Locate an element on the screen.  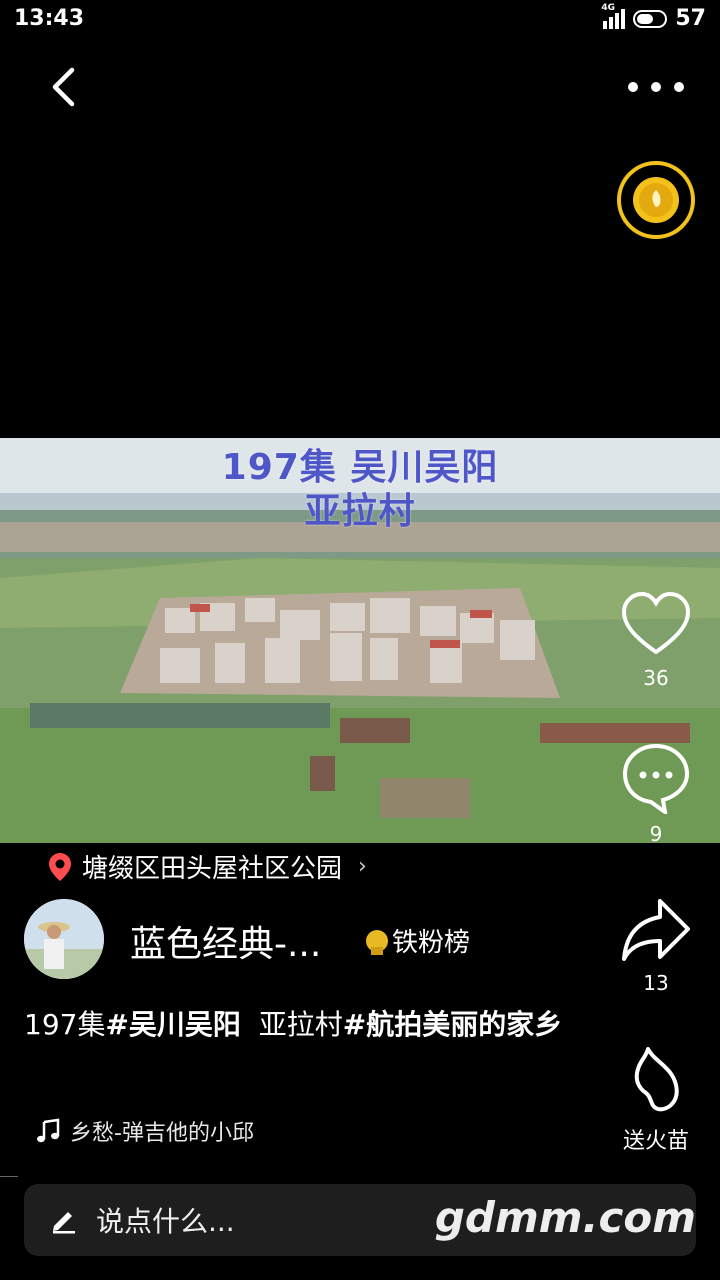
chevron-left-icon is located at coordinates (63, 87).